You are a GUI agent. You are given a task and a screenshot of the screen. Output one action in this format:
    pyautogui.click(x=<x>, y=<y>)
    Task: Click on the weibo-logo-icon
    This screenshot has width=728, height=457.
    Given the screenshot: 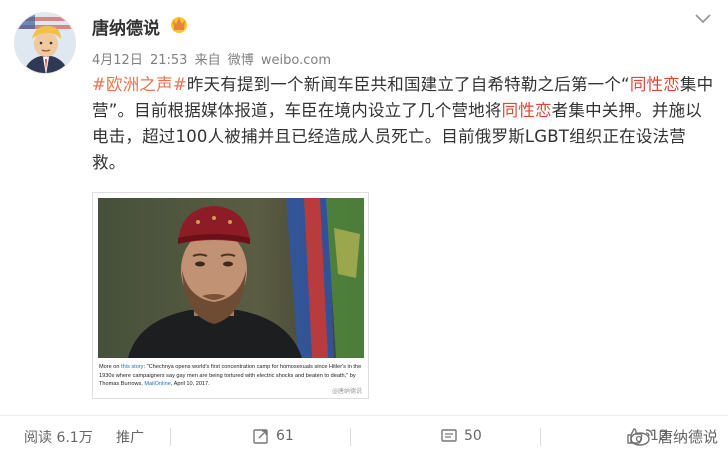 What is the action you would take?
    pyautogui.click(x=641, y=437)
    